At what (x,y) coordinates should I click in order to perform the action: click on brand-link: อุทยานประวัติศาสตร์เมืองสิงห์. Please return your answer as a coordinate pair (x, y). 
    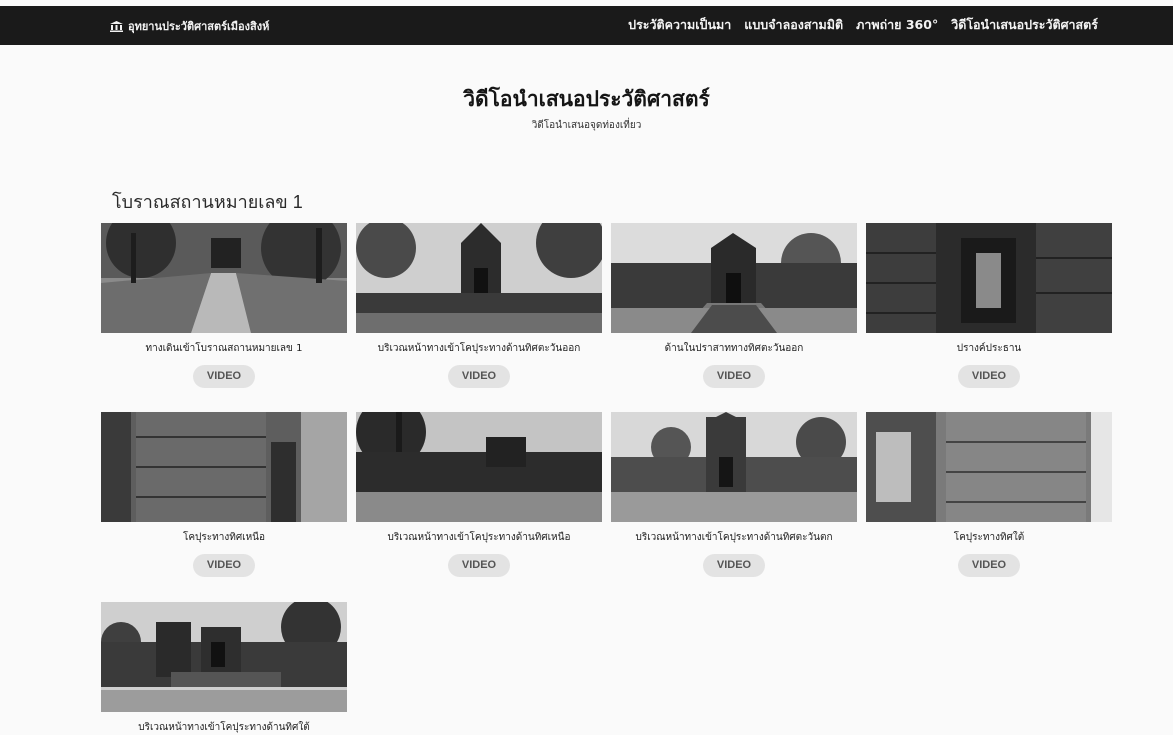
    Looking at the image, I should click on (189, 26).